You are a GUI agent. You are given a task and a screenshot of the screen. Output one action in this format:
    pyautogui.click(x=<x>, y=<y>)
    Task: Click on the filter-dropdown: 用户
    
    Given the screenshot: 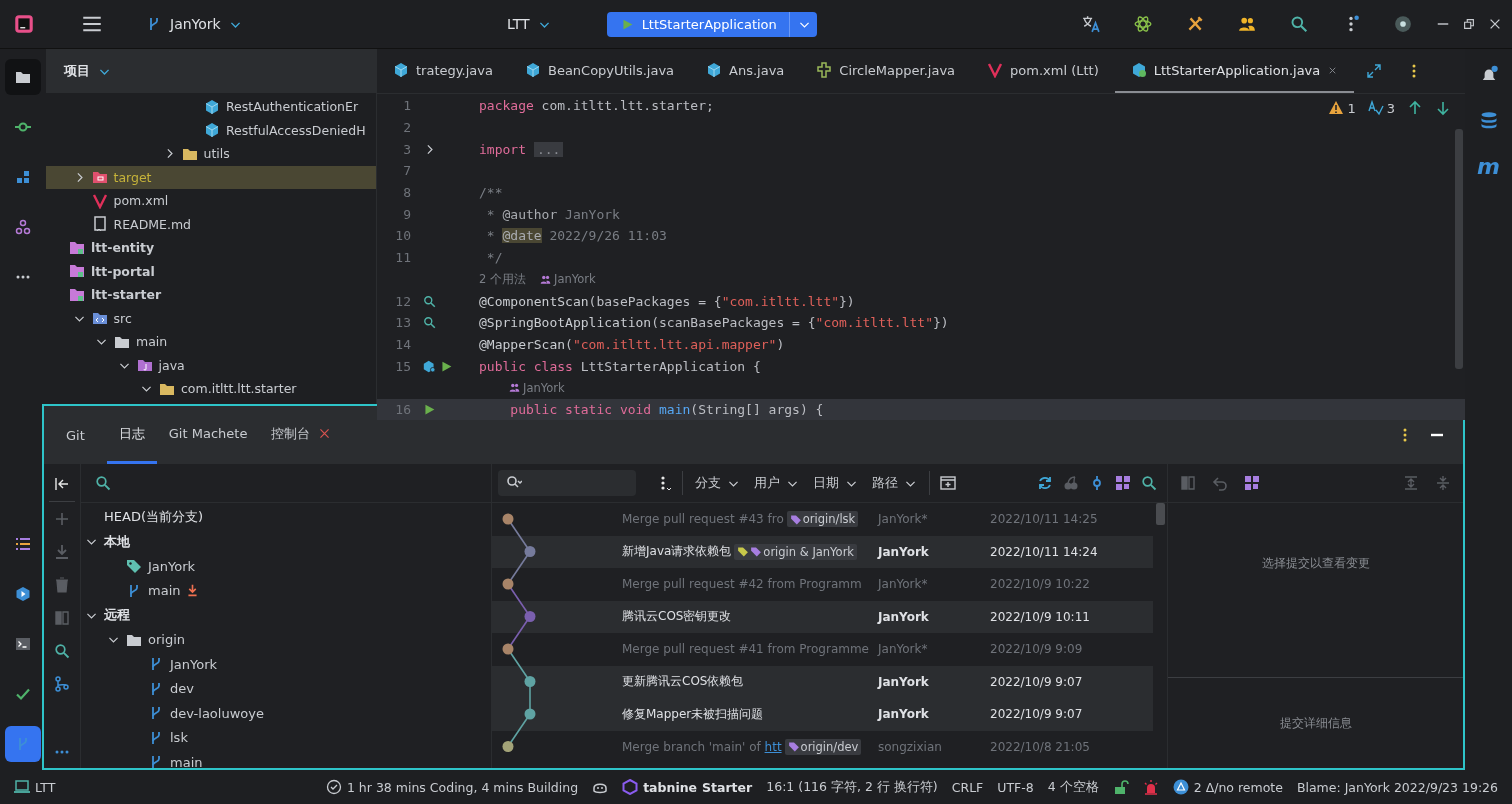 What is the action you would take?
    pyautogui.click(x=776, y=483)
    